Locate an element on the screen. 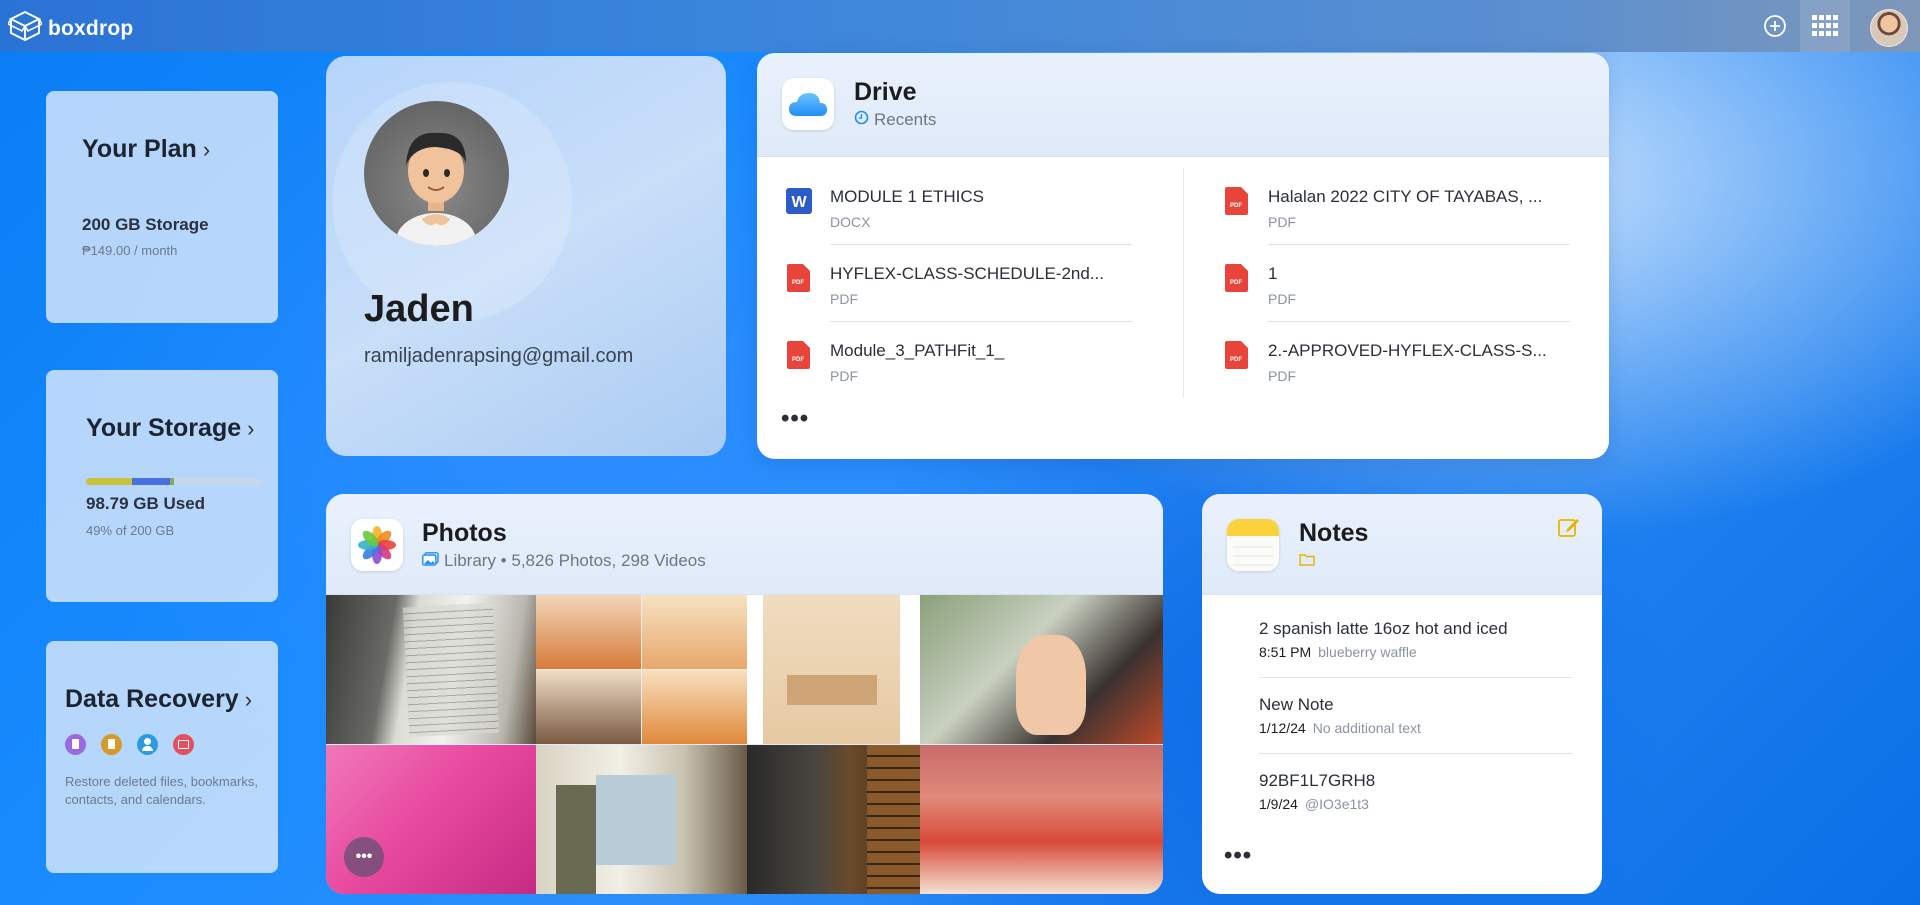  user-avatar is located at coordinates (1889, 28).